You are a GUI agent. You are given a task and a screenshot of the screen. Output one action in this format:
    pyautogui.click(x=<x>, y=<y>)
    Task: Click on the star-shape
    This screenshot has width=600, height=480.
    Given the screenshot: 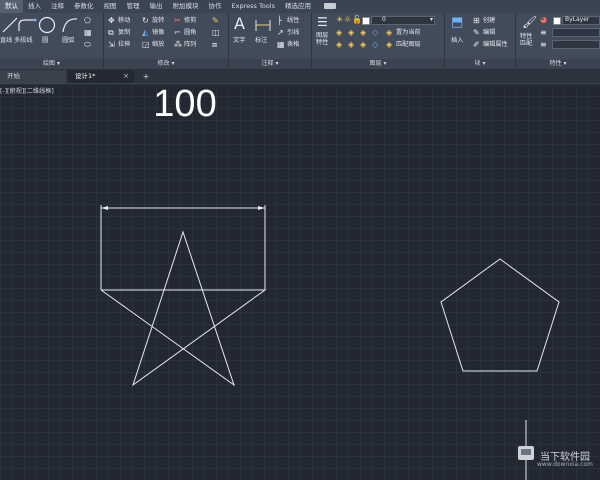 What is the action you would take?
    pyautogui.click(x=183, y=308)
    